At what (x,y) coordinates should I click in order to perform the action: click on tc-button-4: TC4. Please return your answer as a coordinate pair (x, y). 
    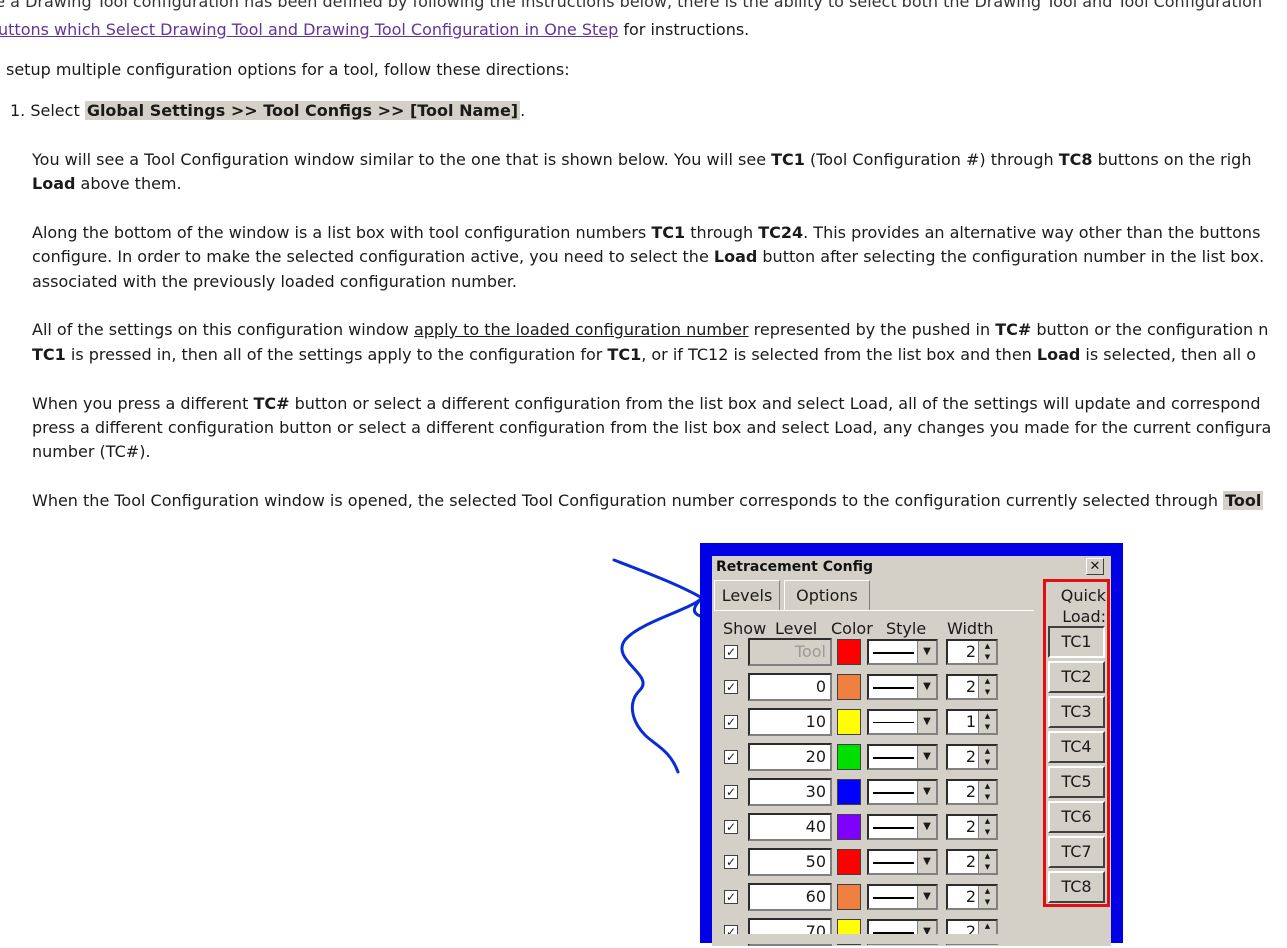
    Looking at the image, I should click on (1076, 747).